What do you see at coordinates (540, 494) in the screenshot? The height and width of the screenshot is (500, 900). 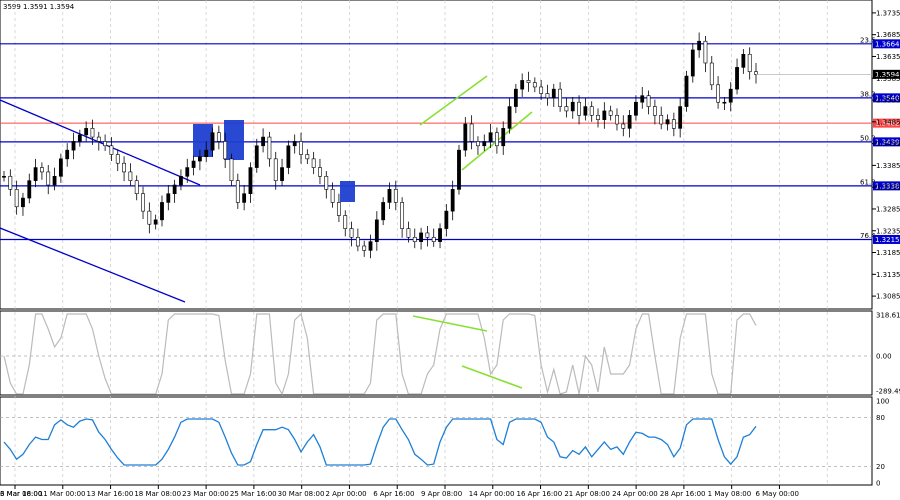 I see `x-tick-label: 16 Apr 16:00` at bounding box center [540, 494].